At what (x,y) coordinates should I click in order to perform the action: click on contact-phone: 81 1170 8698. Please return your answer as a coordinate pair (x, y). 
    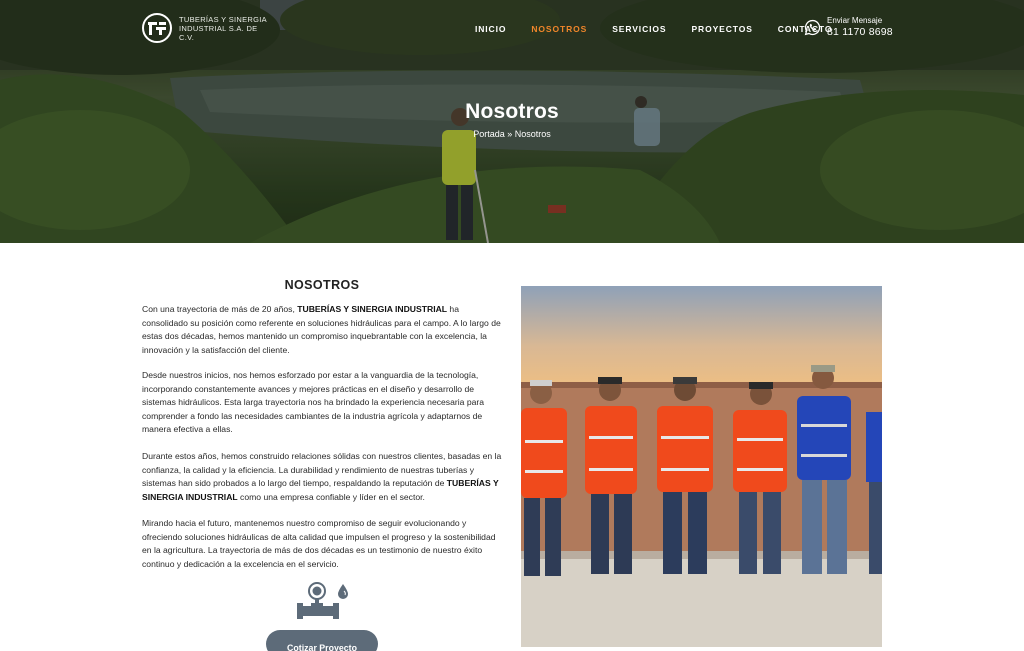
    Looking at the image, I should click on (860, 32).